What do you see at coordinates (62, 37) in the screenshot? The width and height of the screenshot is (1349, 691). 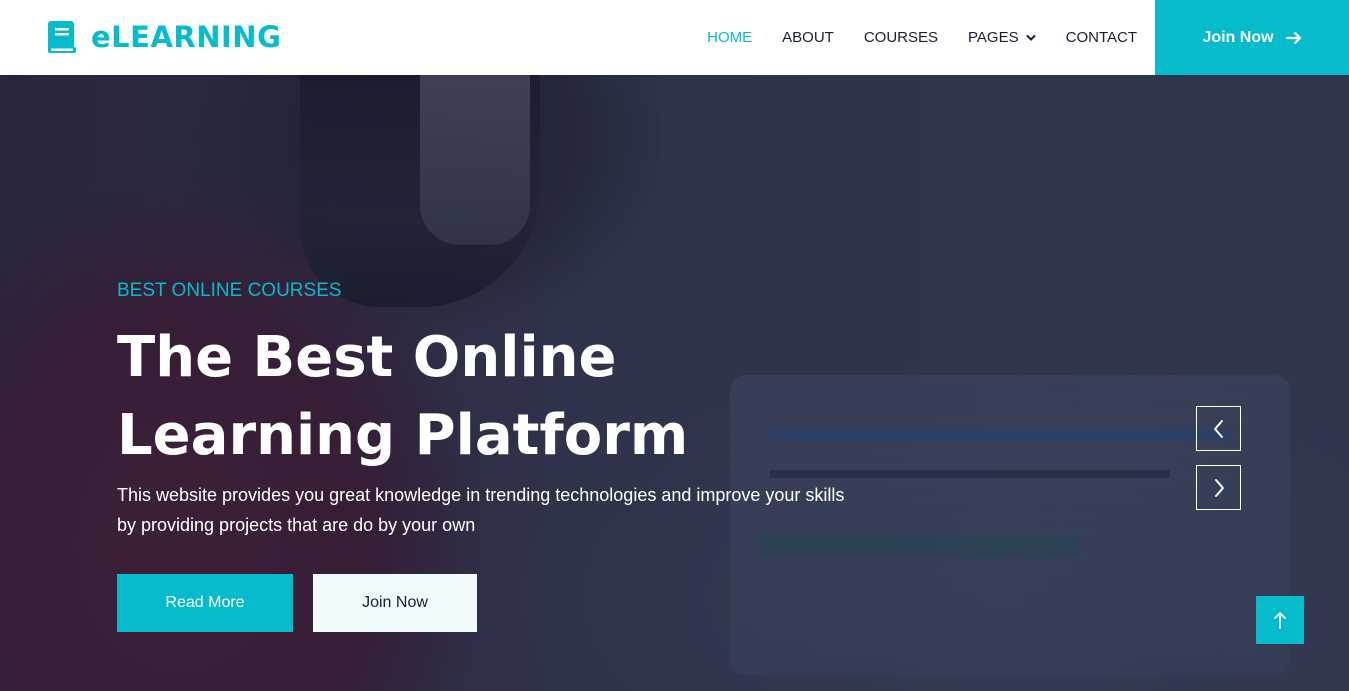 I see `book-icon` at bounding box center [62, 37].